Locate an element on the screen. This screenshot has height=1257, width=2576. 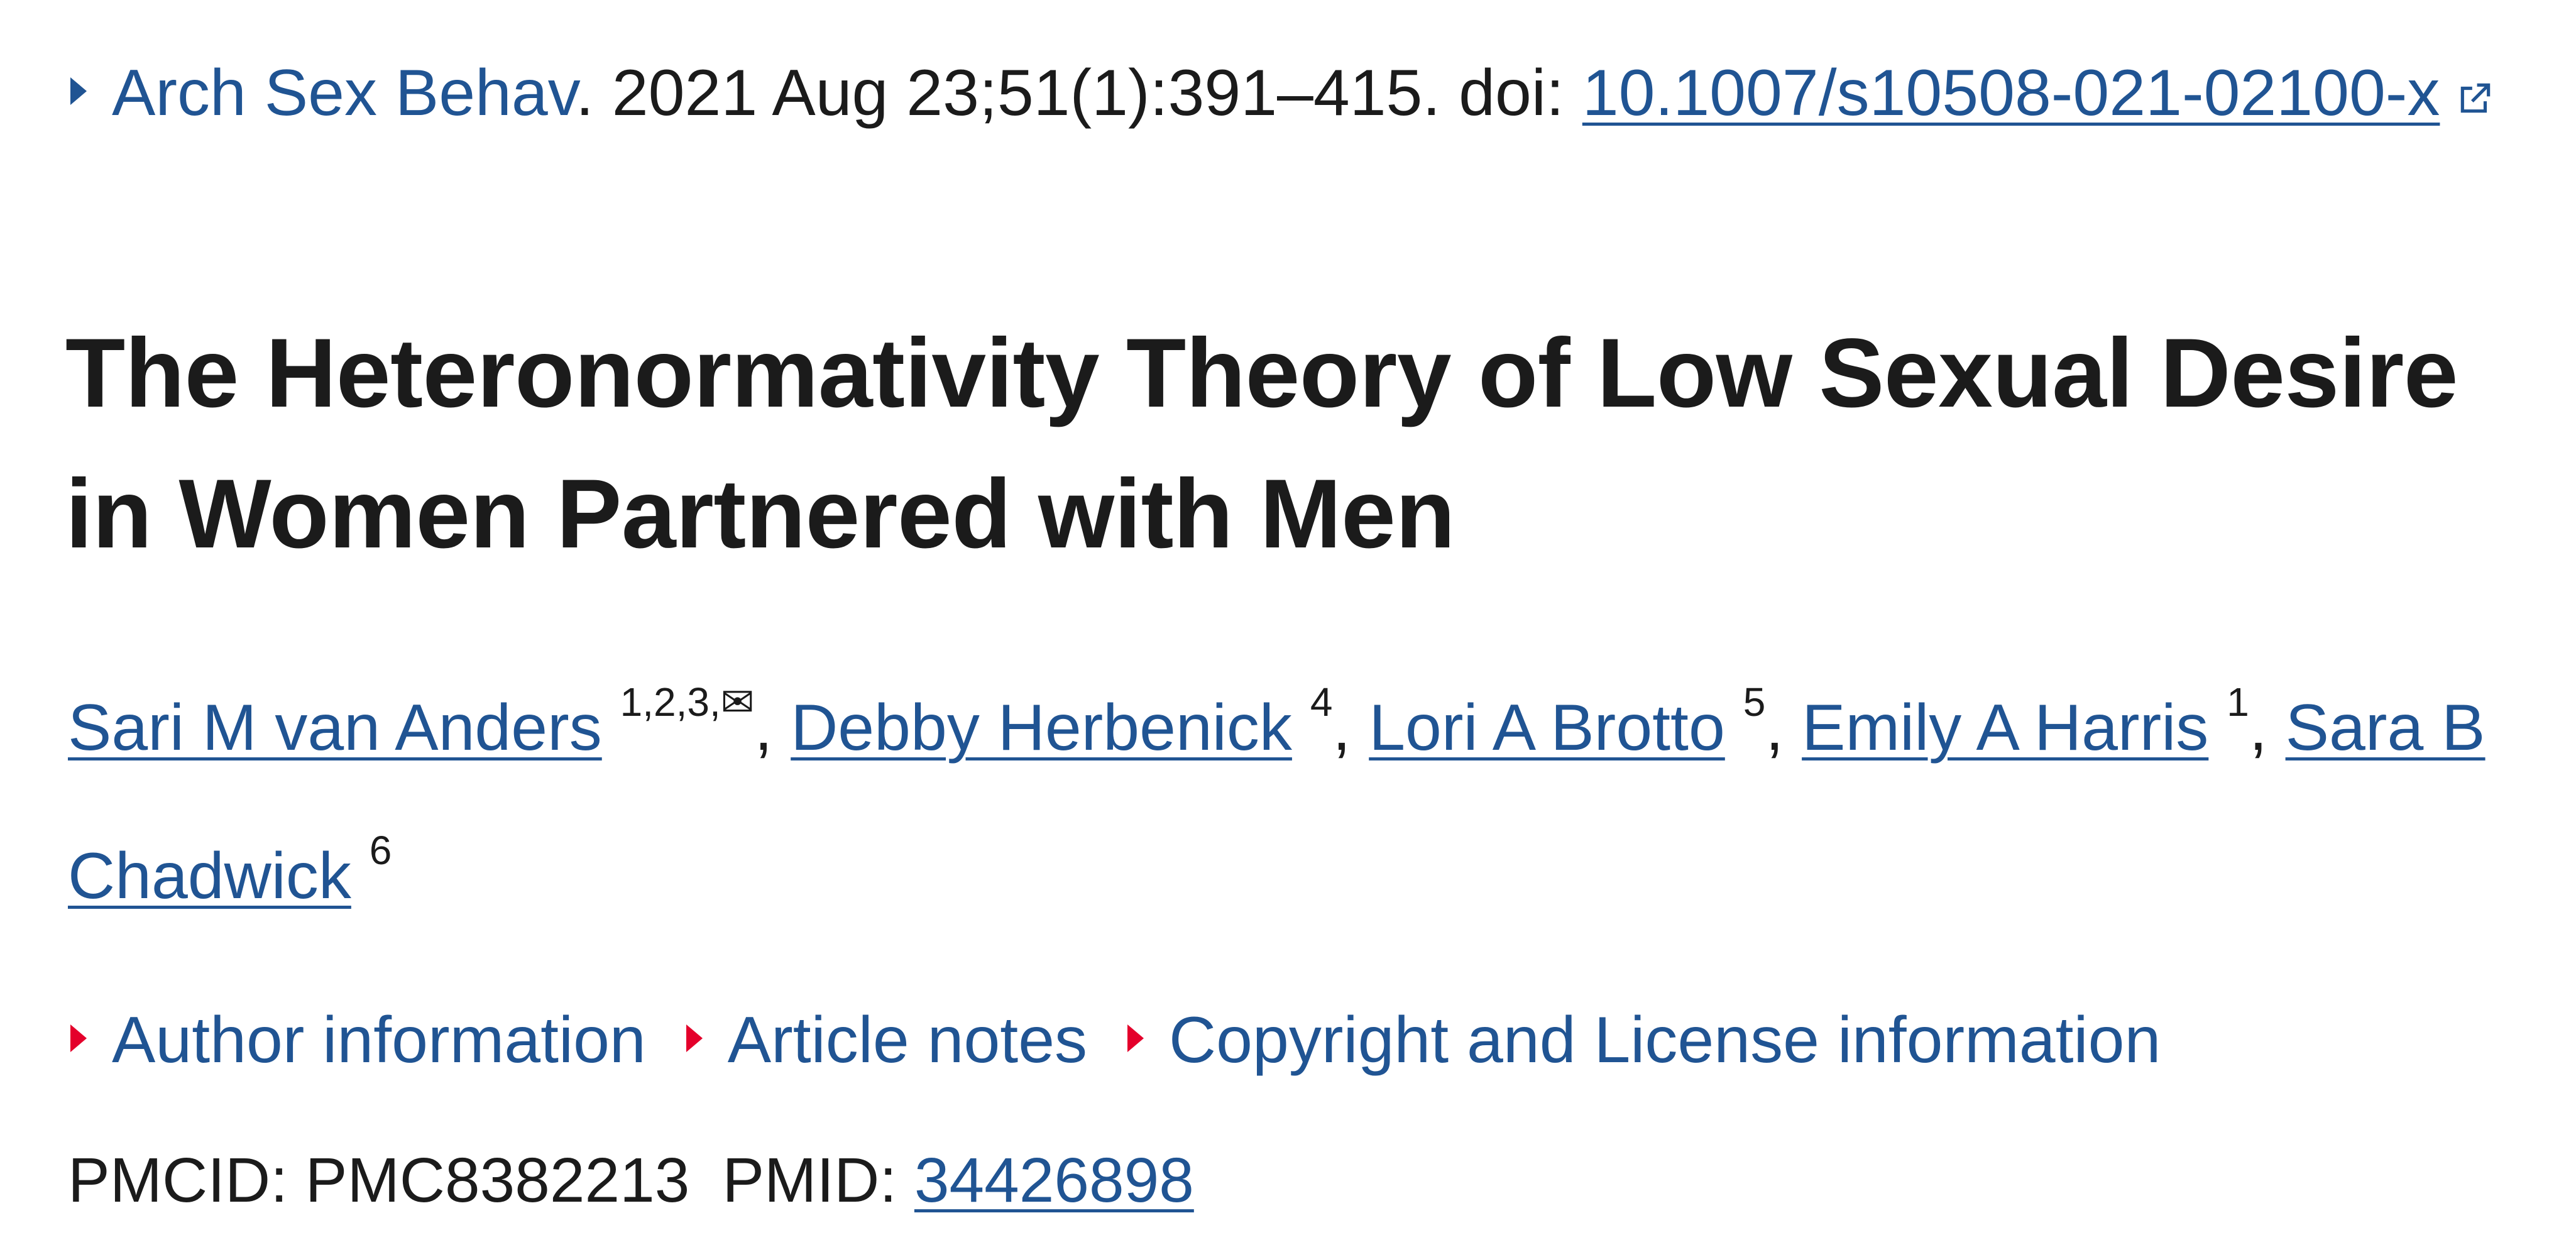
pmcid-label: PMCID: is located at coordinates (186, 1180).